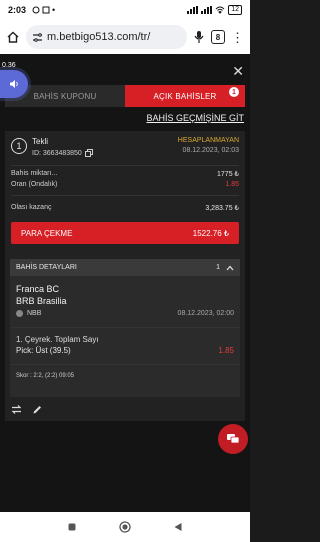 Image resolution: width=320 pixels, height=542 pixels. What do you see at coordinates (37, 37) in the screenshot?
I see `site-settings-icon` at bounding box center [37, 37].